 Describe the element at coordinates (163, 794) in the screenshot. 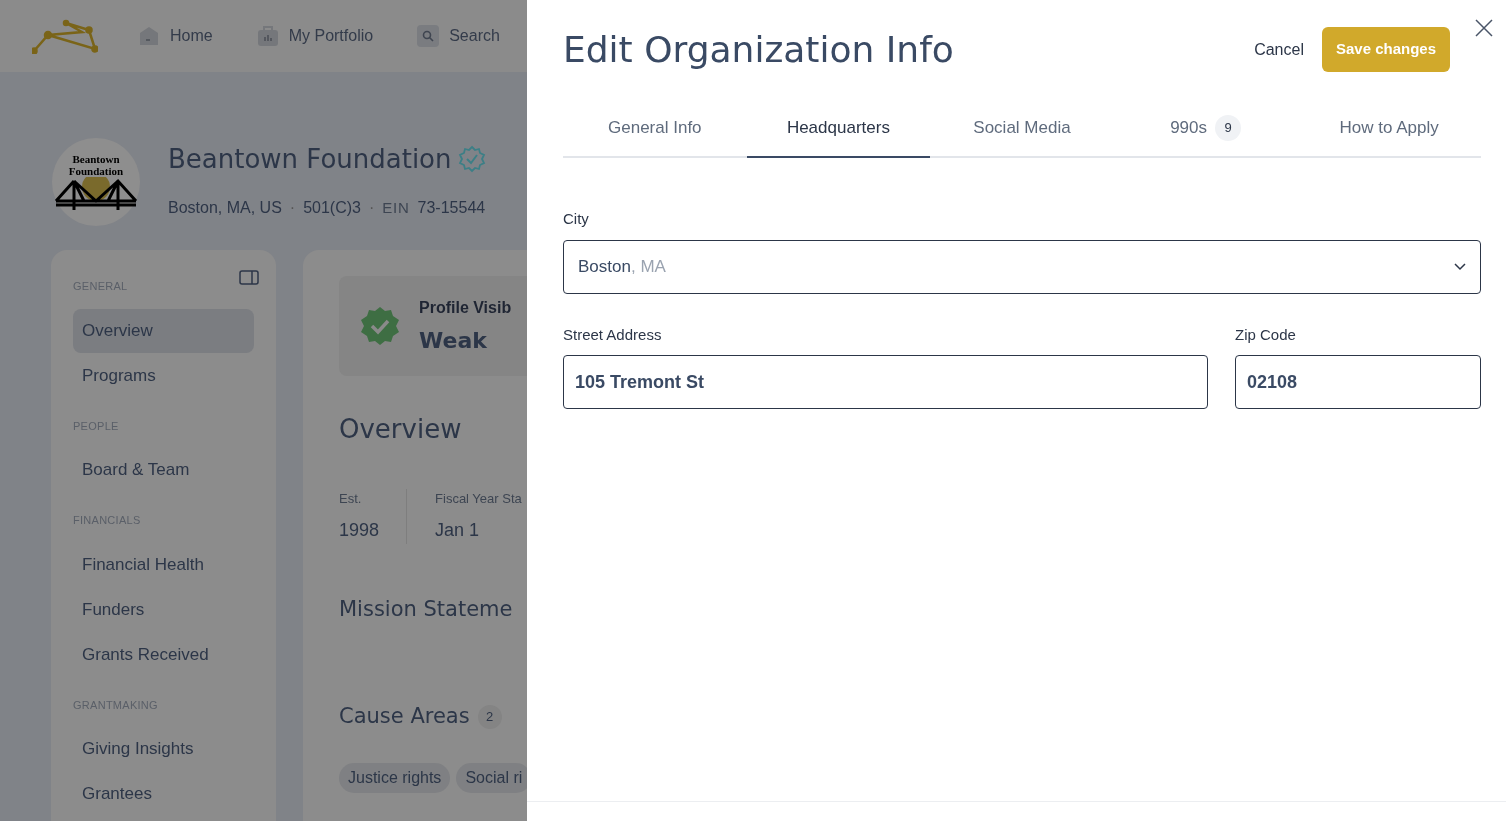

I see `sidebar-item: Grantees` at that location.